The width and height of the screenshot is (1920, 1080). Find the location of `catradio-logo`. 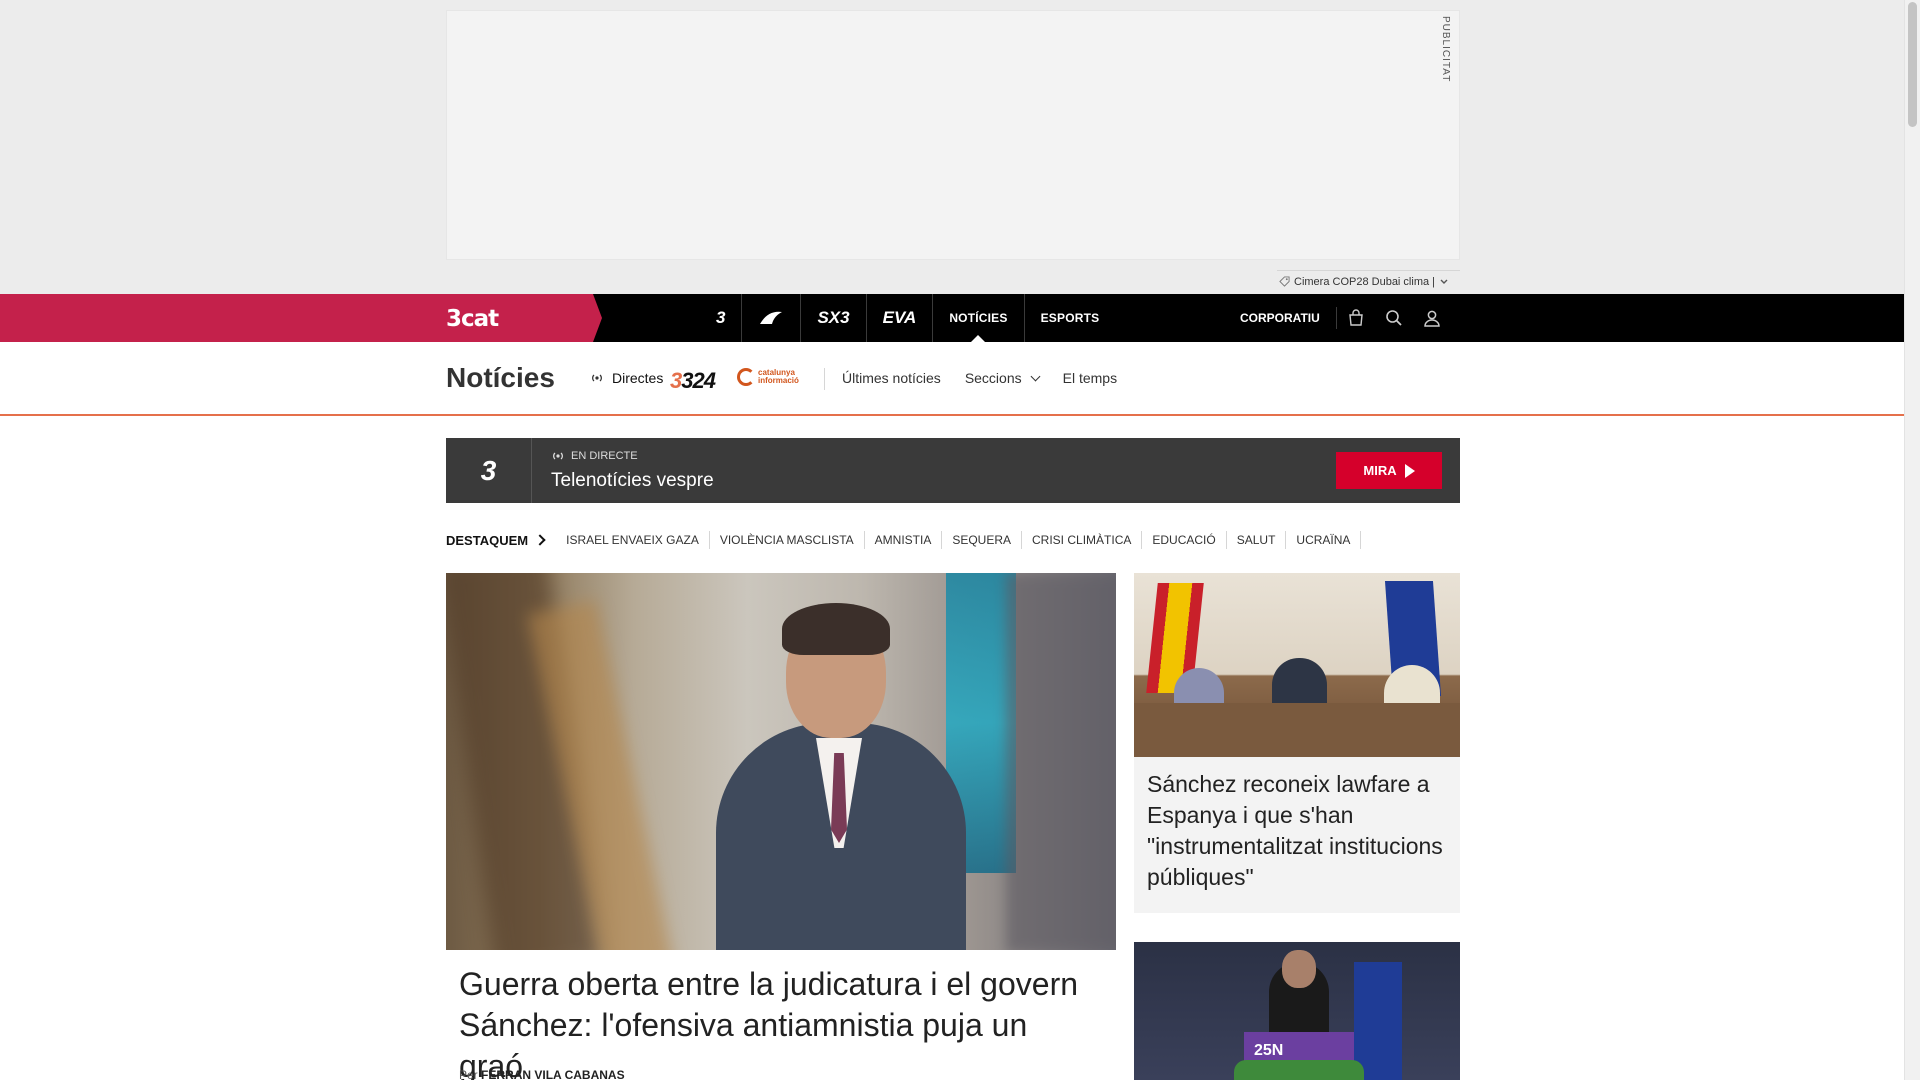

catradio-logo is located at coordinates (771, 317).